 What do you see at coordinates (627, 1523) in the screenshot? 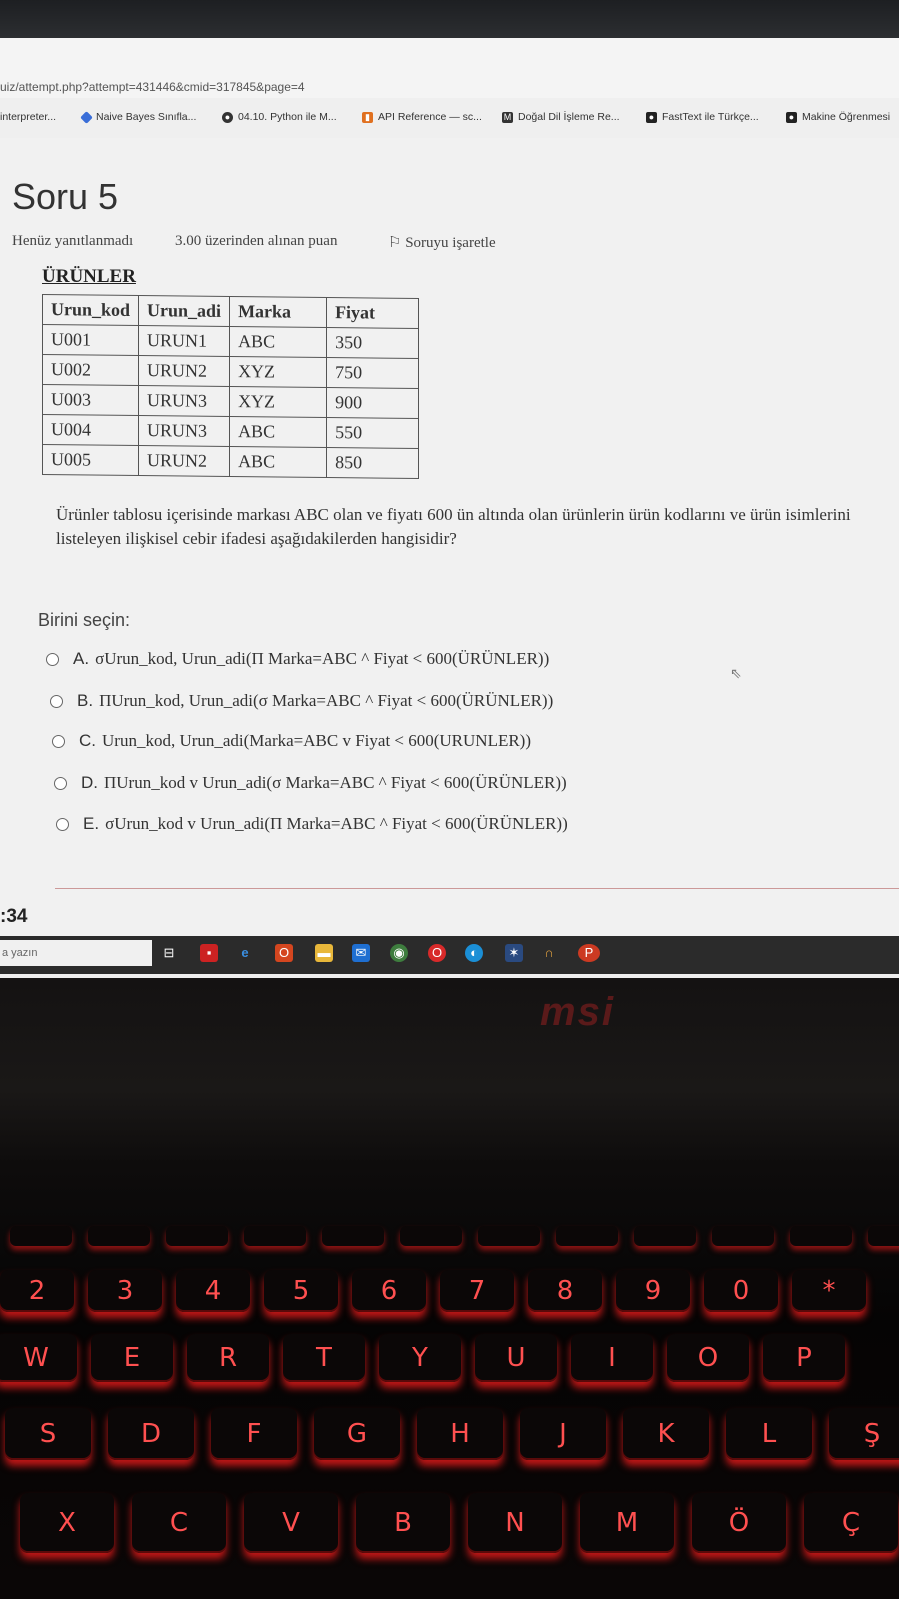
I see `keyboard-key: M` at bounding box center [627, 1523].